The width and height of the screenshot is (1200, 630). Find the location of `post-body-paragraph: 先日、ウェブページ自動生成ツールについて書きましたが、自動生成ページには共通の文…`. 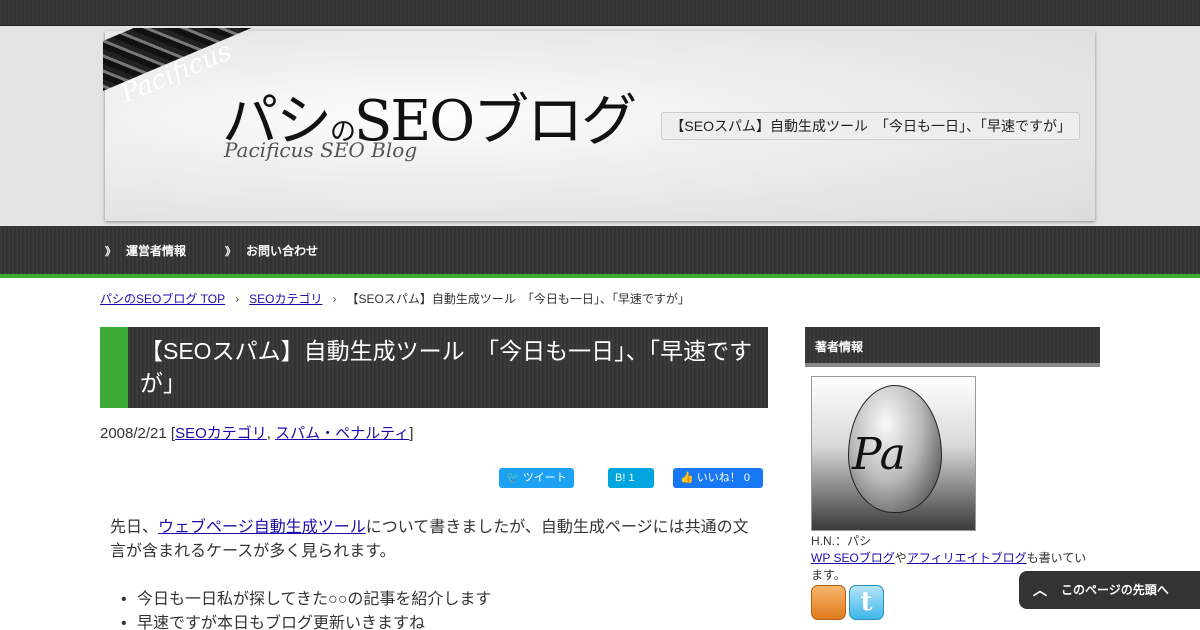

post-body-paragraph: 先日、ウェブページ自動生成ツールについて書きましたが、自動生成ページには共通の文… is located at coordinates (435, 540).